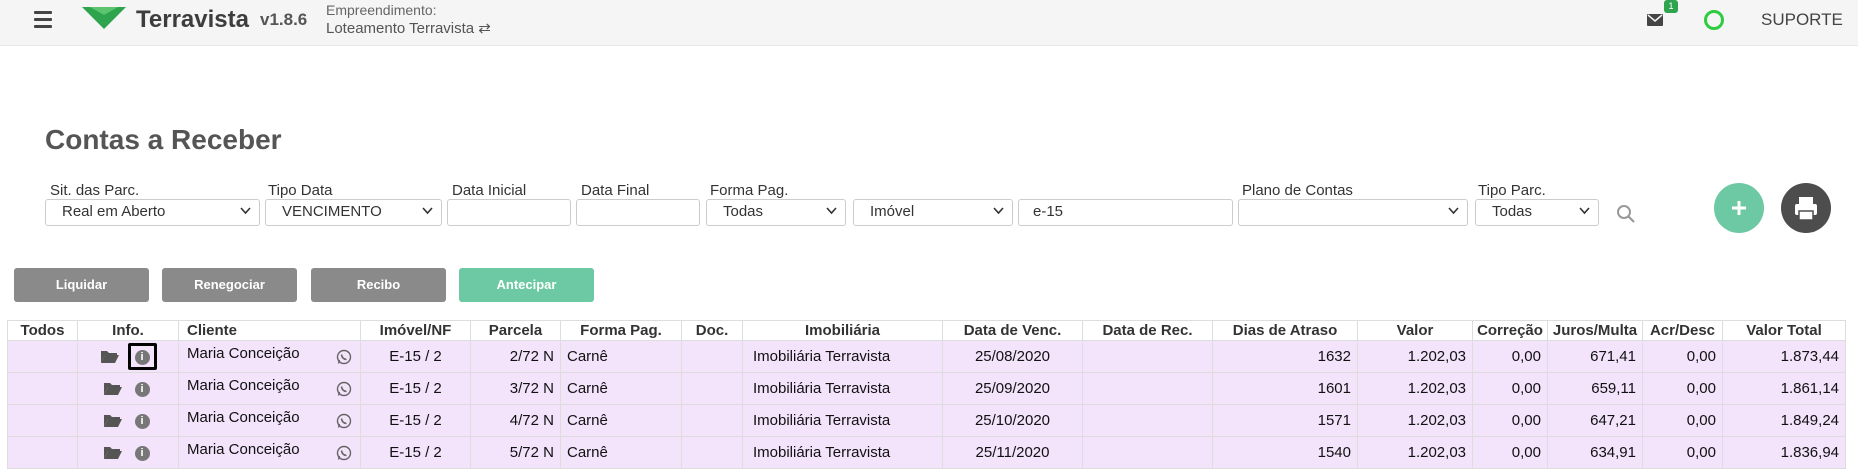  I want to click on support-link: SUPORTE, so click(1802, 20).